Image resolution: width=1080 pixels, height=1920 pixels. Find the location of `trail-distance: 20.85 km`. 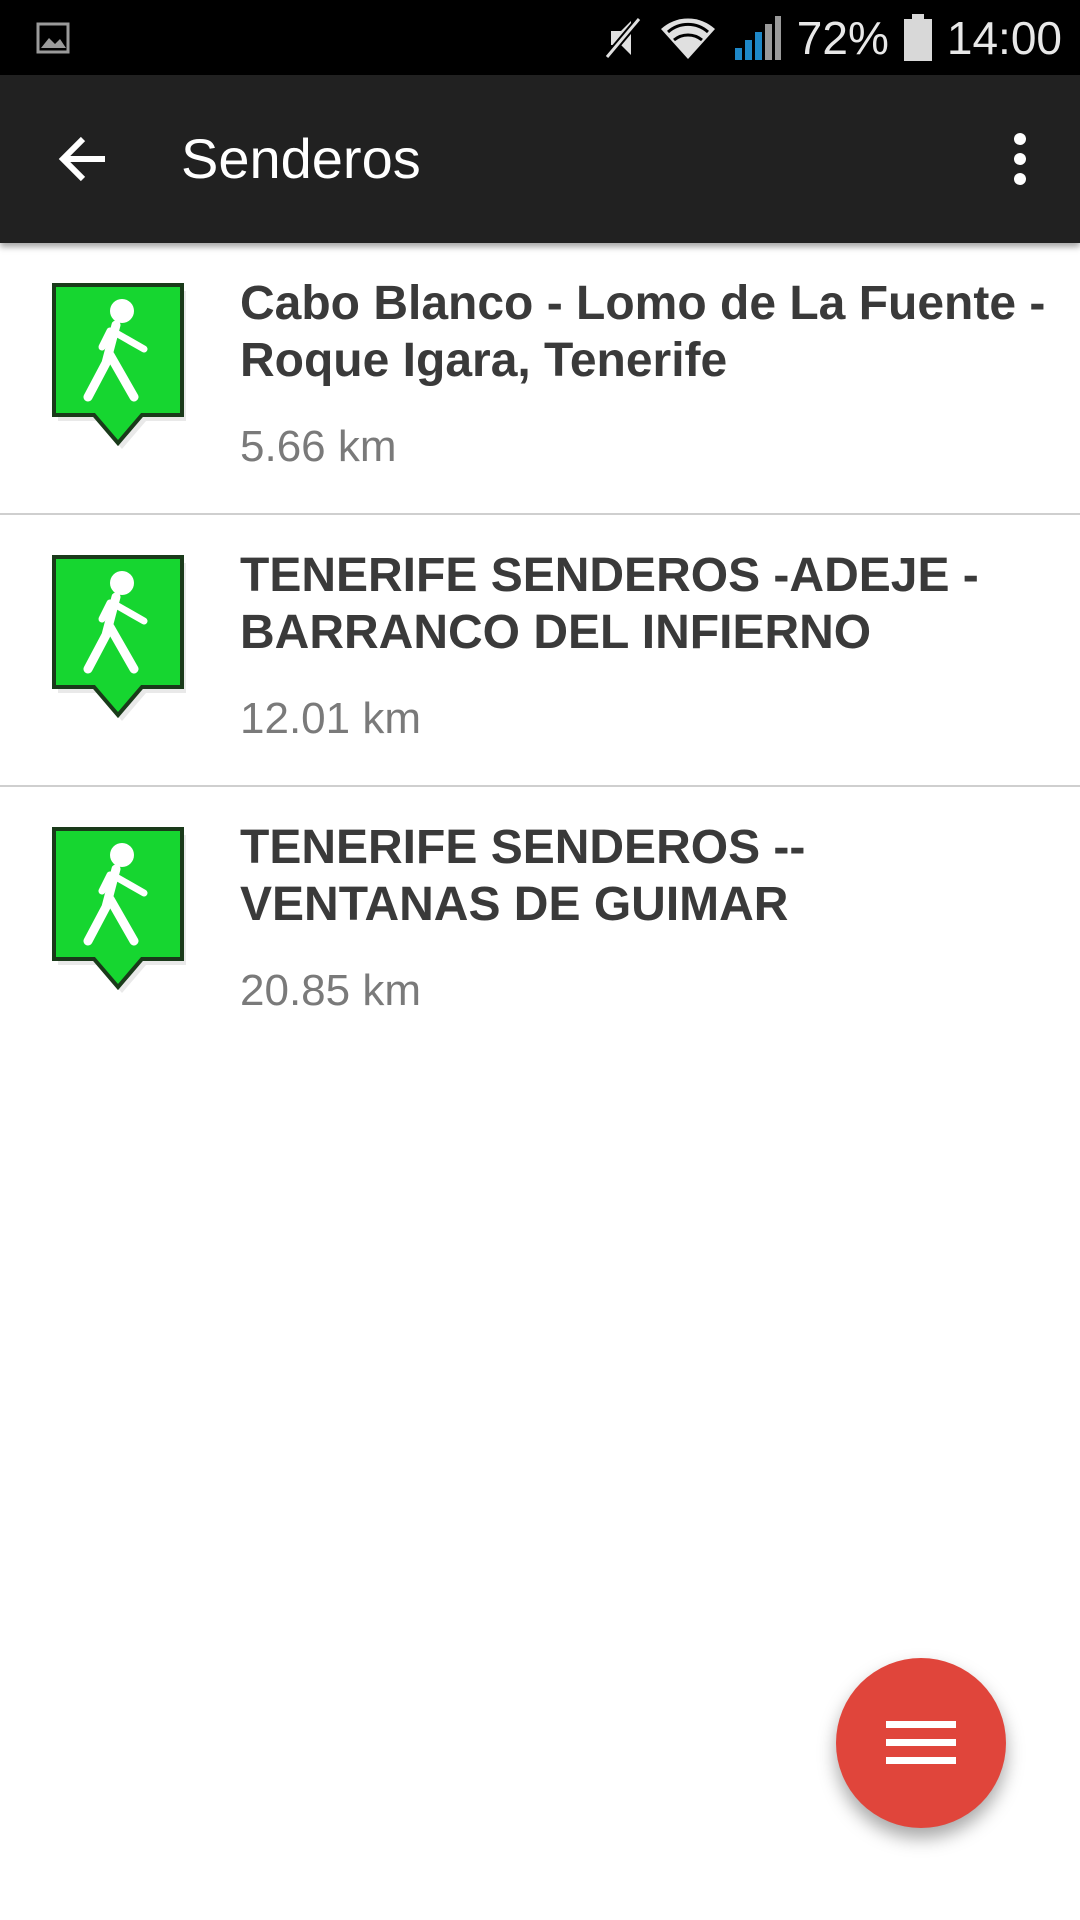

trail-distance: 20.85 km is located at coordinates (330, 990).